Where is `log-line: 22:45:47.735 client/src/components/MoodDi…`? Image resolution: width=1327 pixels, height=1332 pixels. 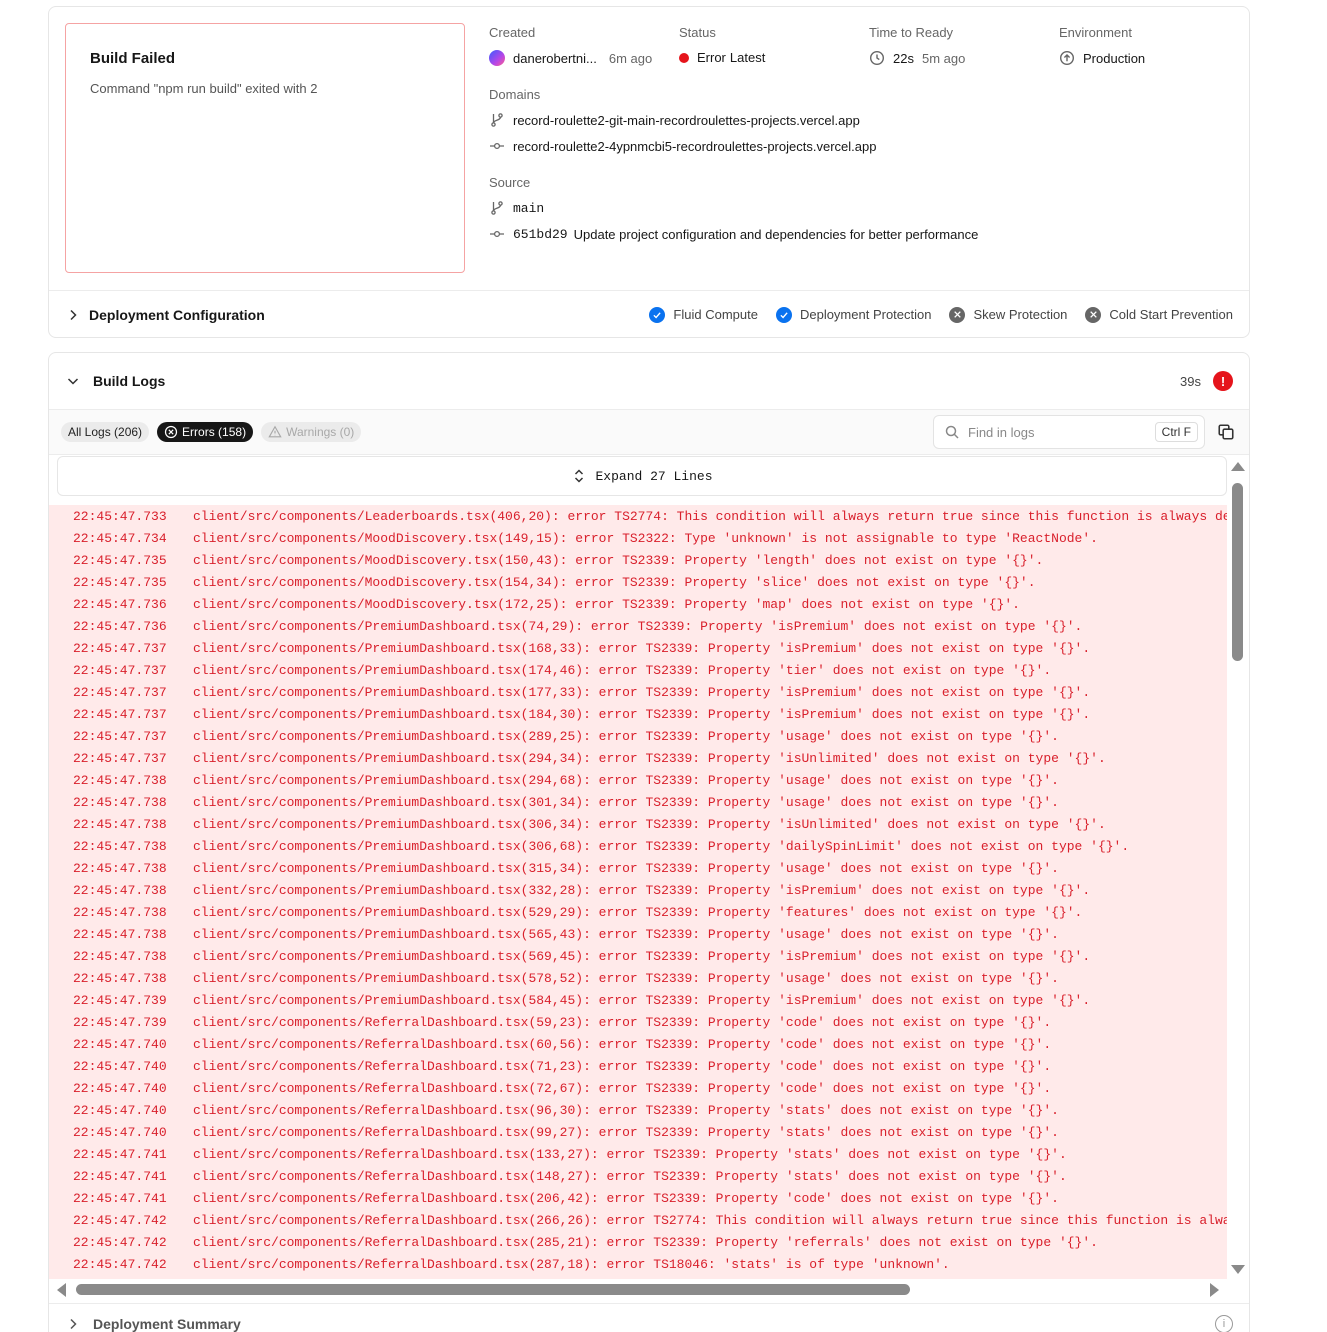 log-line: 22:45:47.735 client/src/components/MoodDi… is located at coordinates (638, 560).